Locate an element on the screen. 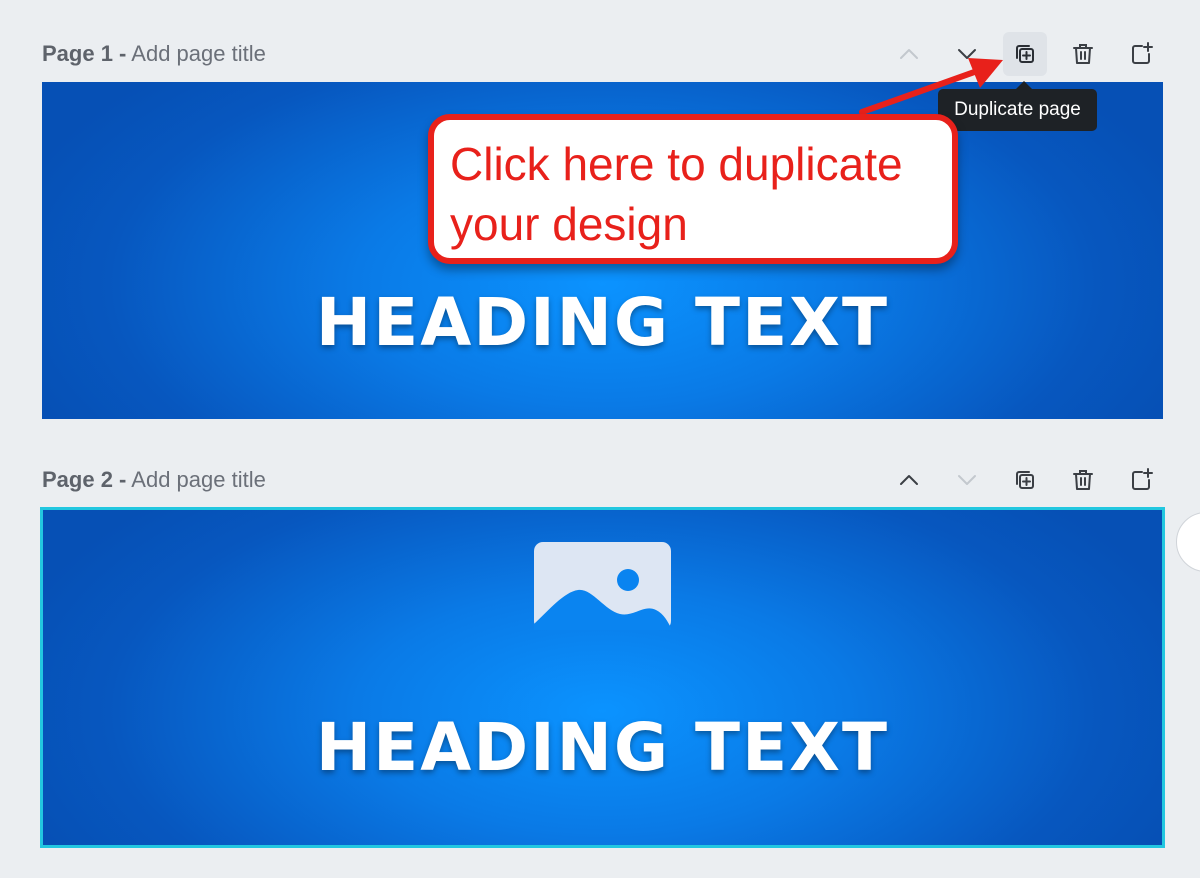 This screenshot has width=1200, height=878. page-1-header: Page 1 - Add page title is located at coordinates (602, 54).